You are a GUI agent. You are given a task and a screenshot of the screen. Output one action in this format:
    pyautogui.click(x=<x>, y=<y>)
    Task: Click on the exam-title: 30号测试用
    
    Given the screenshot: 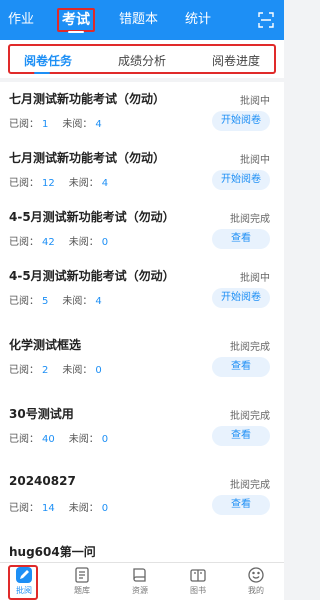 What is the action you would take?
    pyautogui.click(x=41, y=414)
    